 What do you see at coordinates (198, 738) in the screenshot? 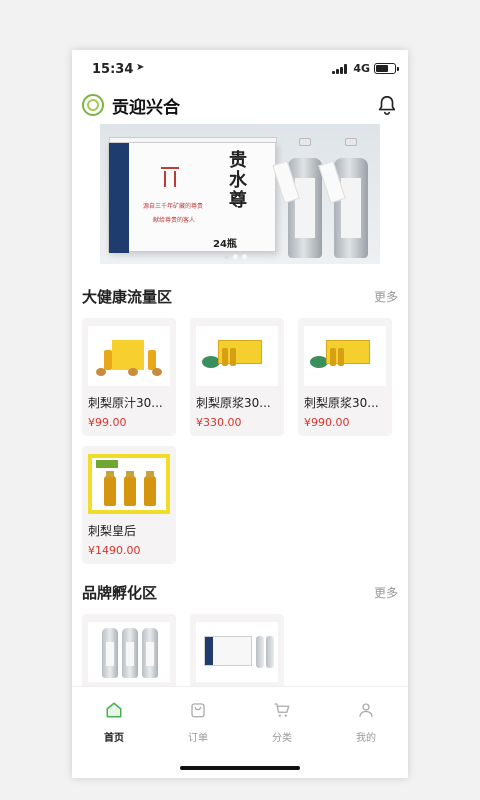
I see `tab-label: 订单` at bounding box center [198, 738].